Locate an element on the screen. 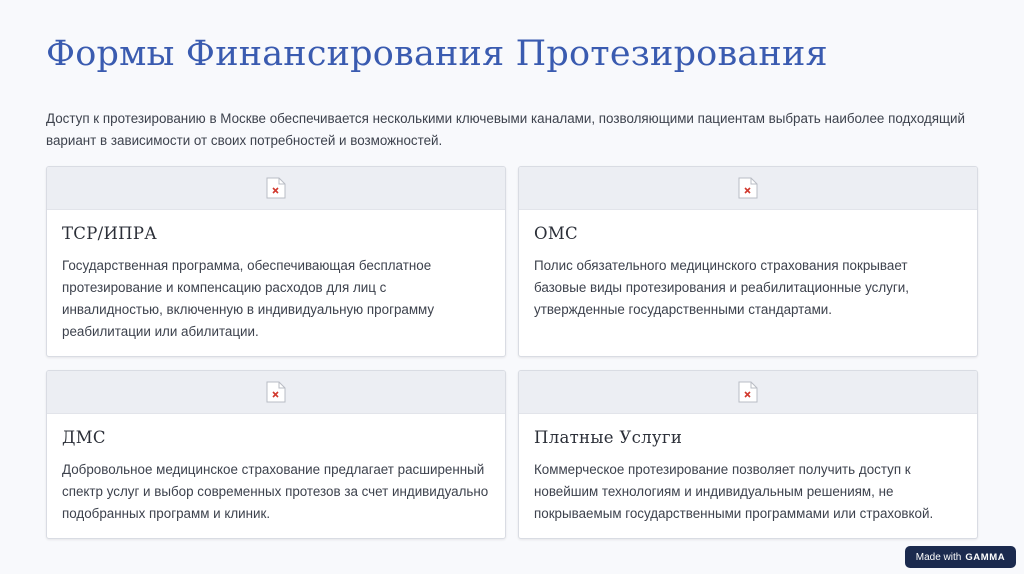 Image resolution: width=1024 pixels, height=574 pixels. gamma-logo-text: GAMMA is located at coordinates (985, 557).